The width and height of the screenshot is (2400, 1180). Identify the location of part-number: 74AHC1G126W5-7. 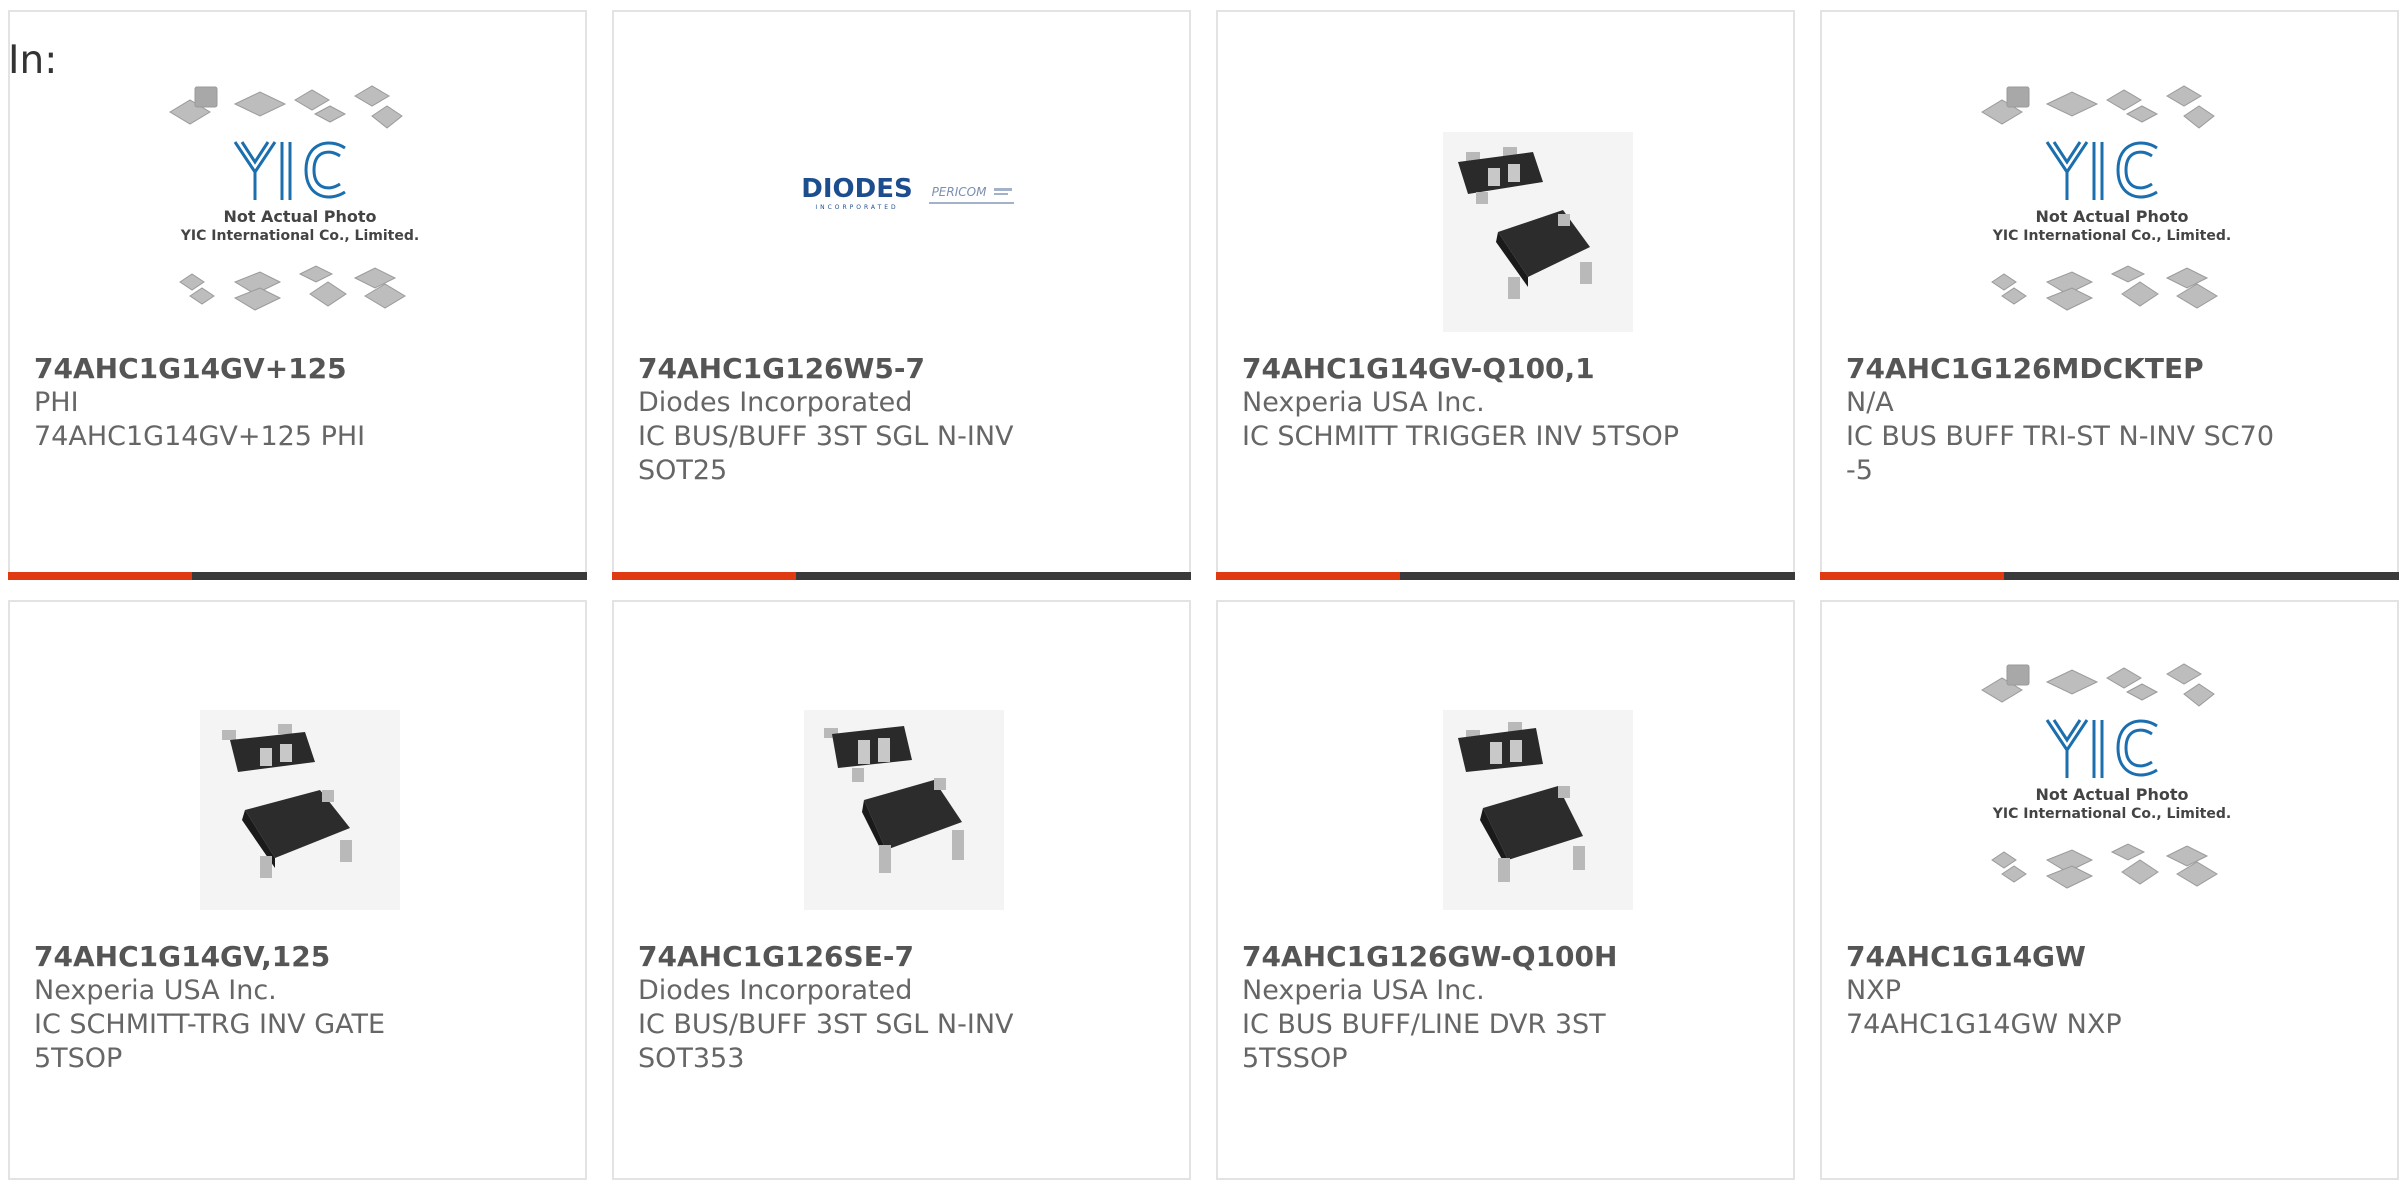
(898, 369).